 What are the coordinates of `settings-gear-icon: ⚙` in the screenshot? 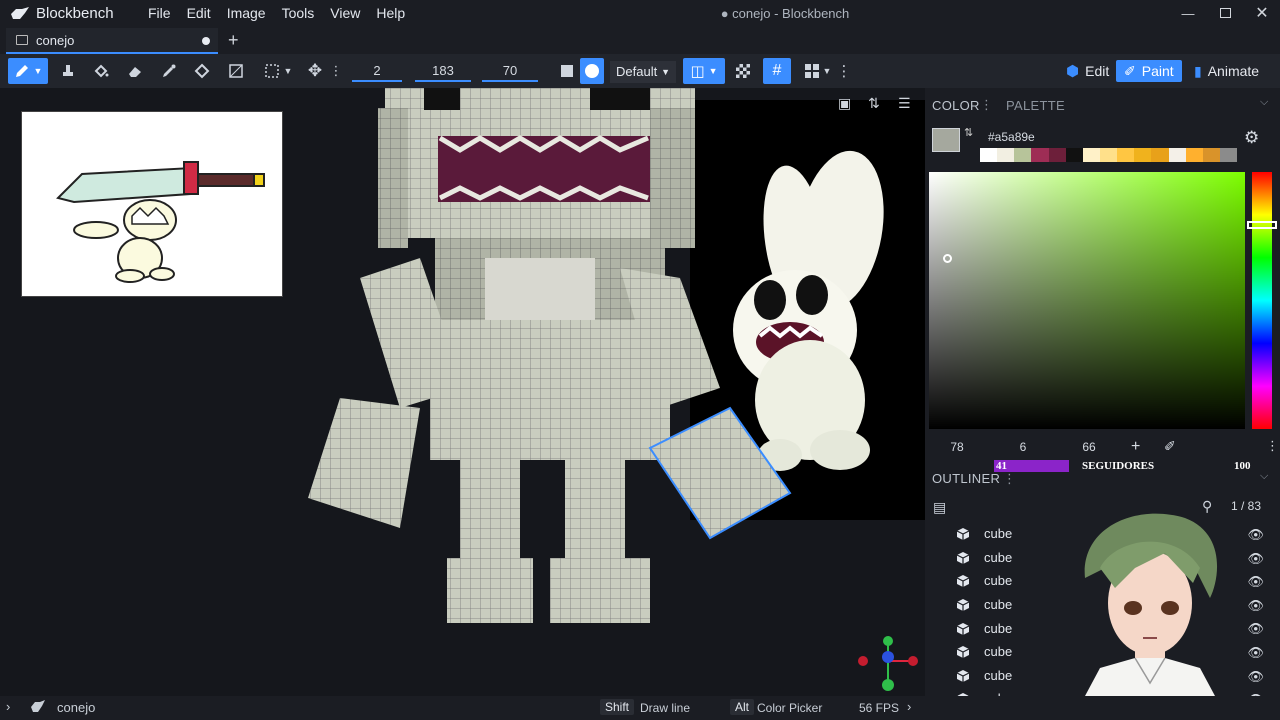 It's located at (1251, 138).